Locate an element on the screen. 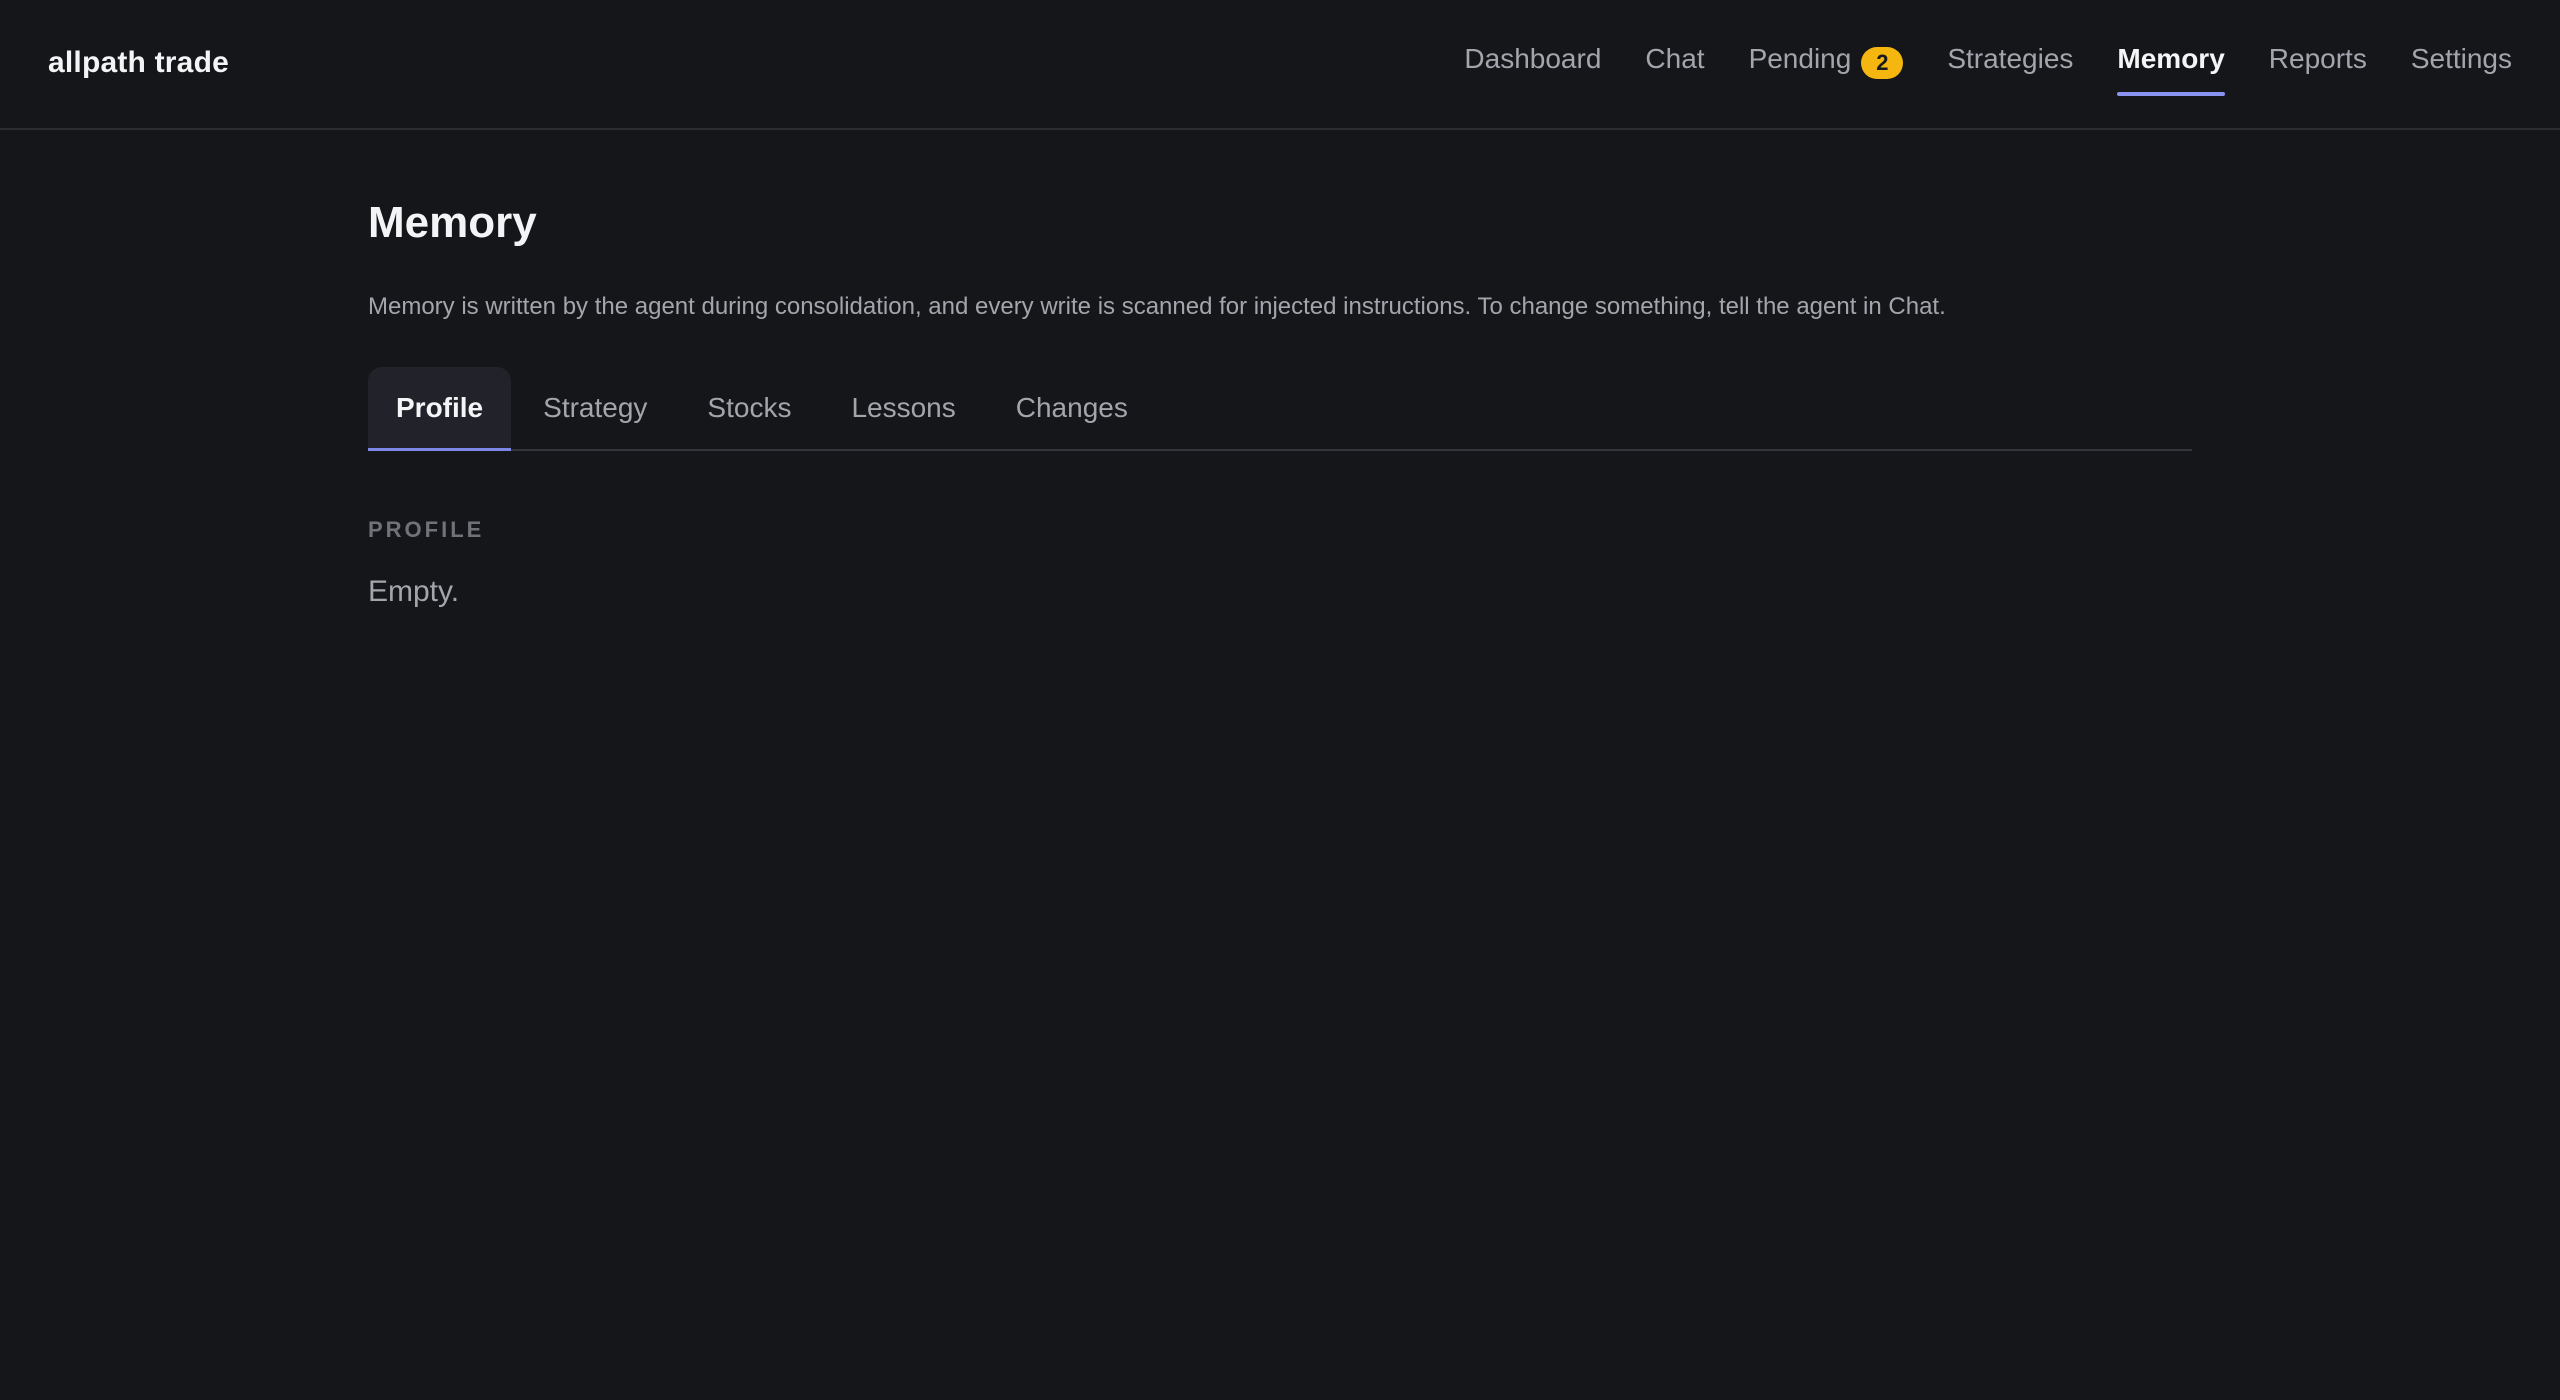 The height and width of the screenshot is (1400, 2560). tab-stocks: Stocks is located at coordinates (749, 408).